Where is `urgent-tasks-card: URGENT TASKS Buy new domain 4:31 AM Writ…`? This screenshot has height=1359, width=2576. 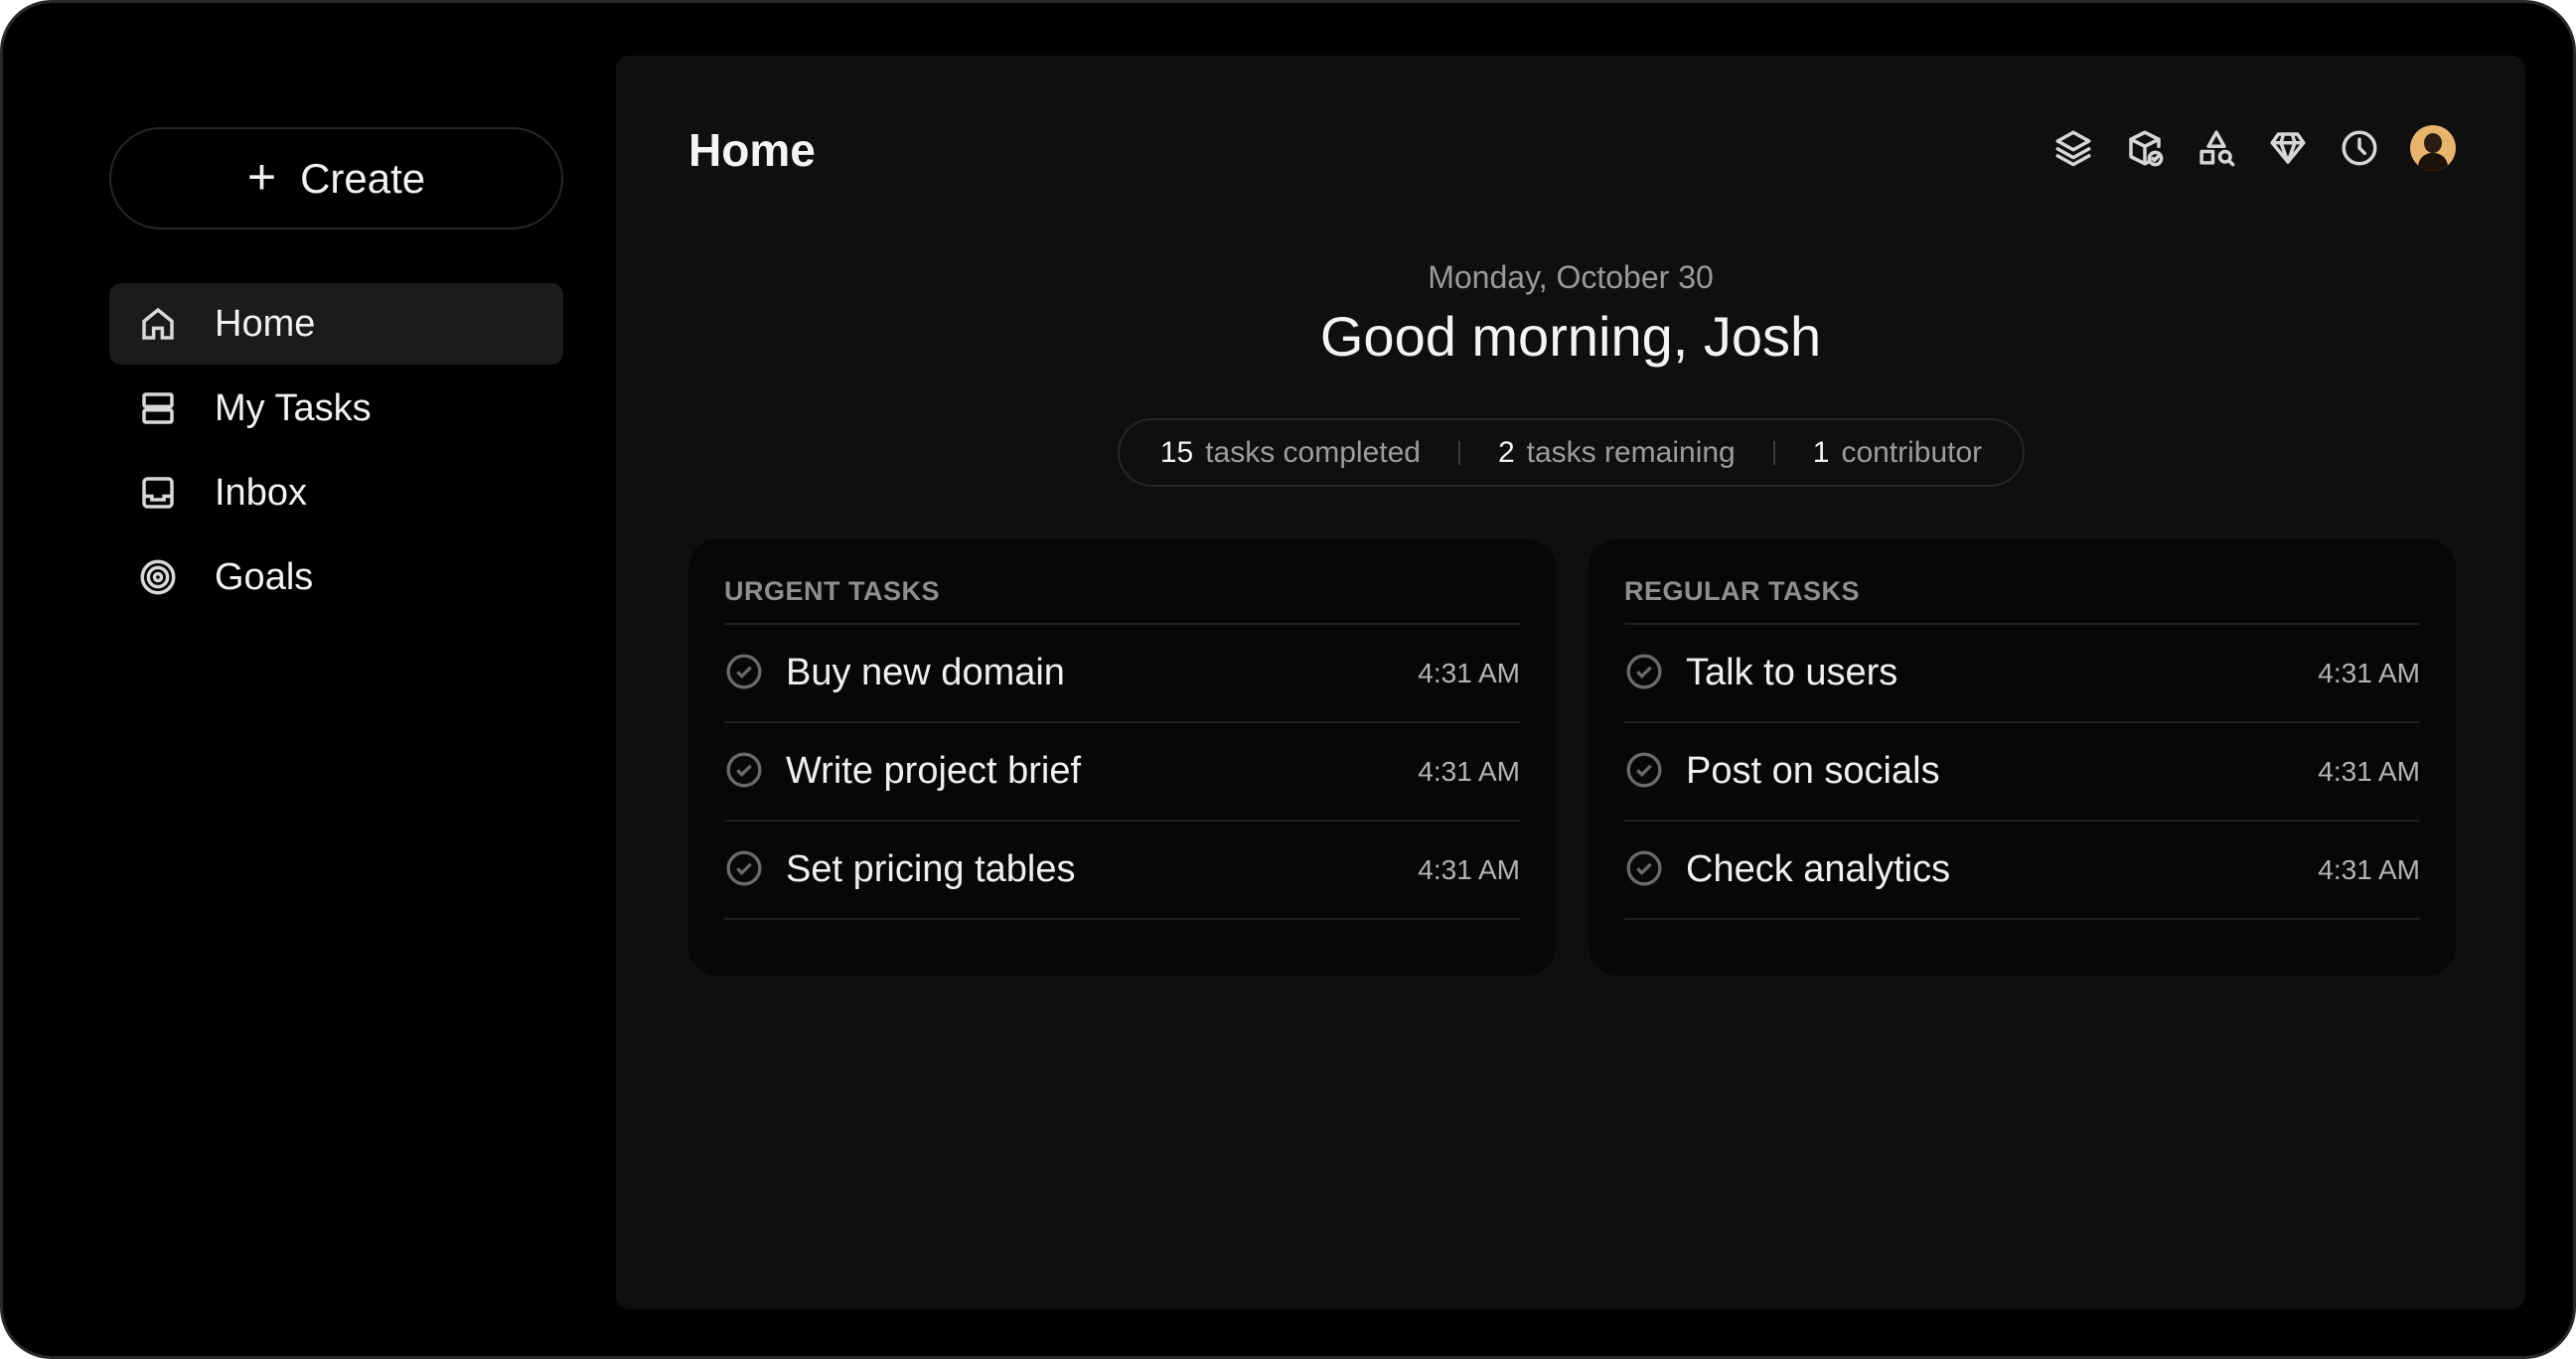
urgent-tasks-card: URGENT TASKS Buy new domain 4:31 AM Writ… is located at coordinates (1122, 757).